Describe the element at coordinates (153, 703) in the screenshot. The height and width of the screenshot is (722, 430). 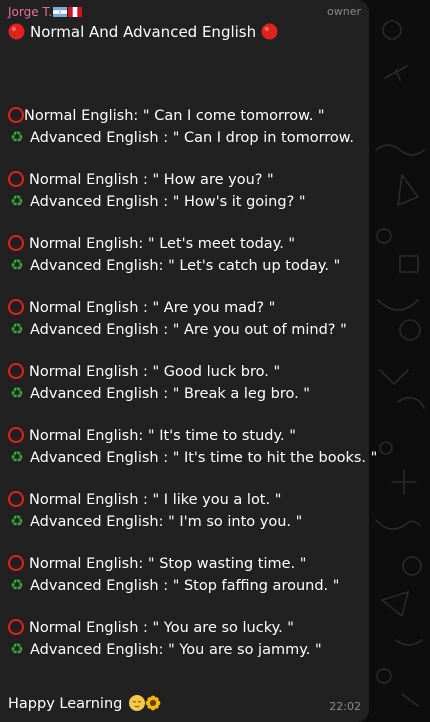
I see `sunflower-icon` at that location.